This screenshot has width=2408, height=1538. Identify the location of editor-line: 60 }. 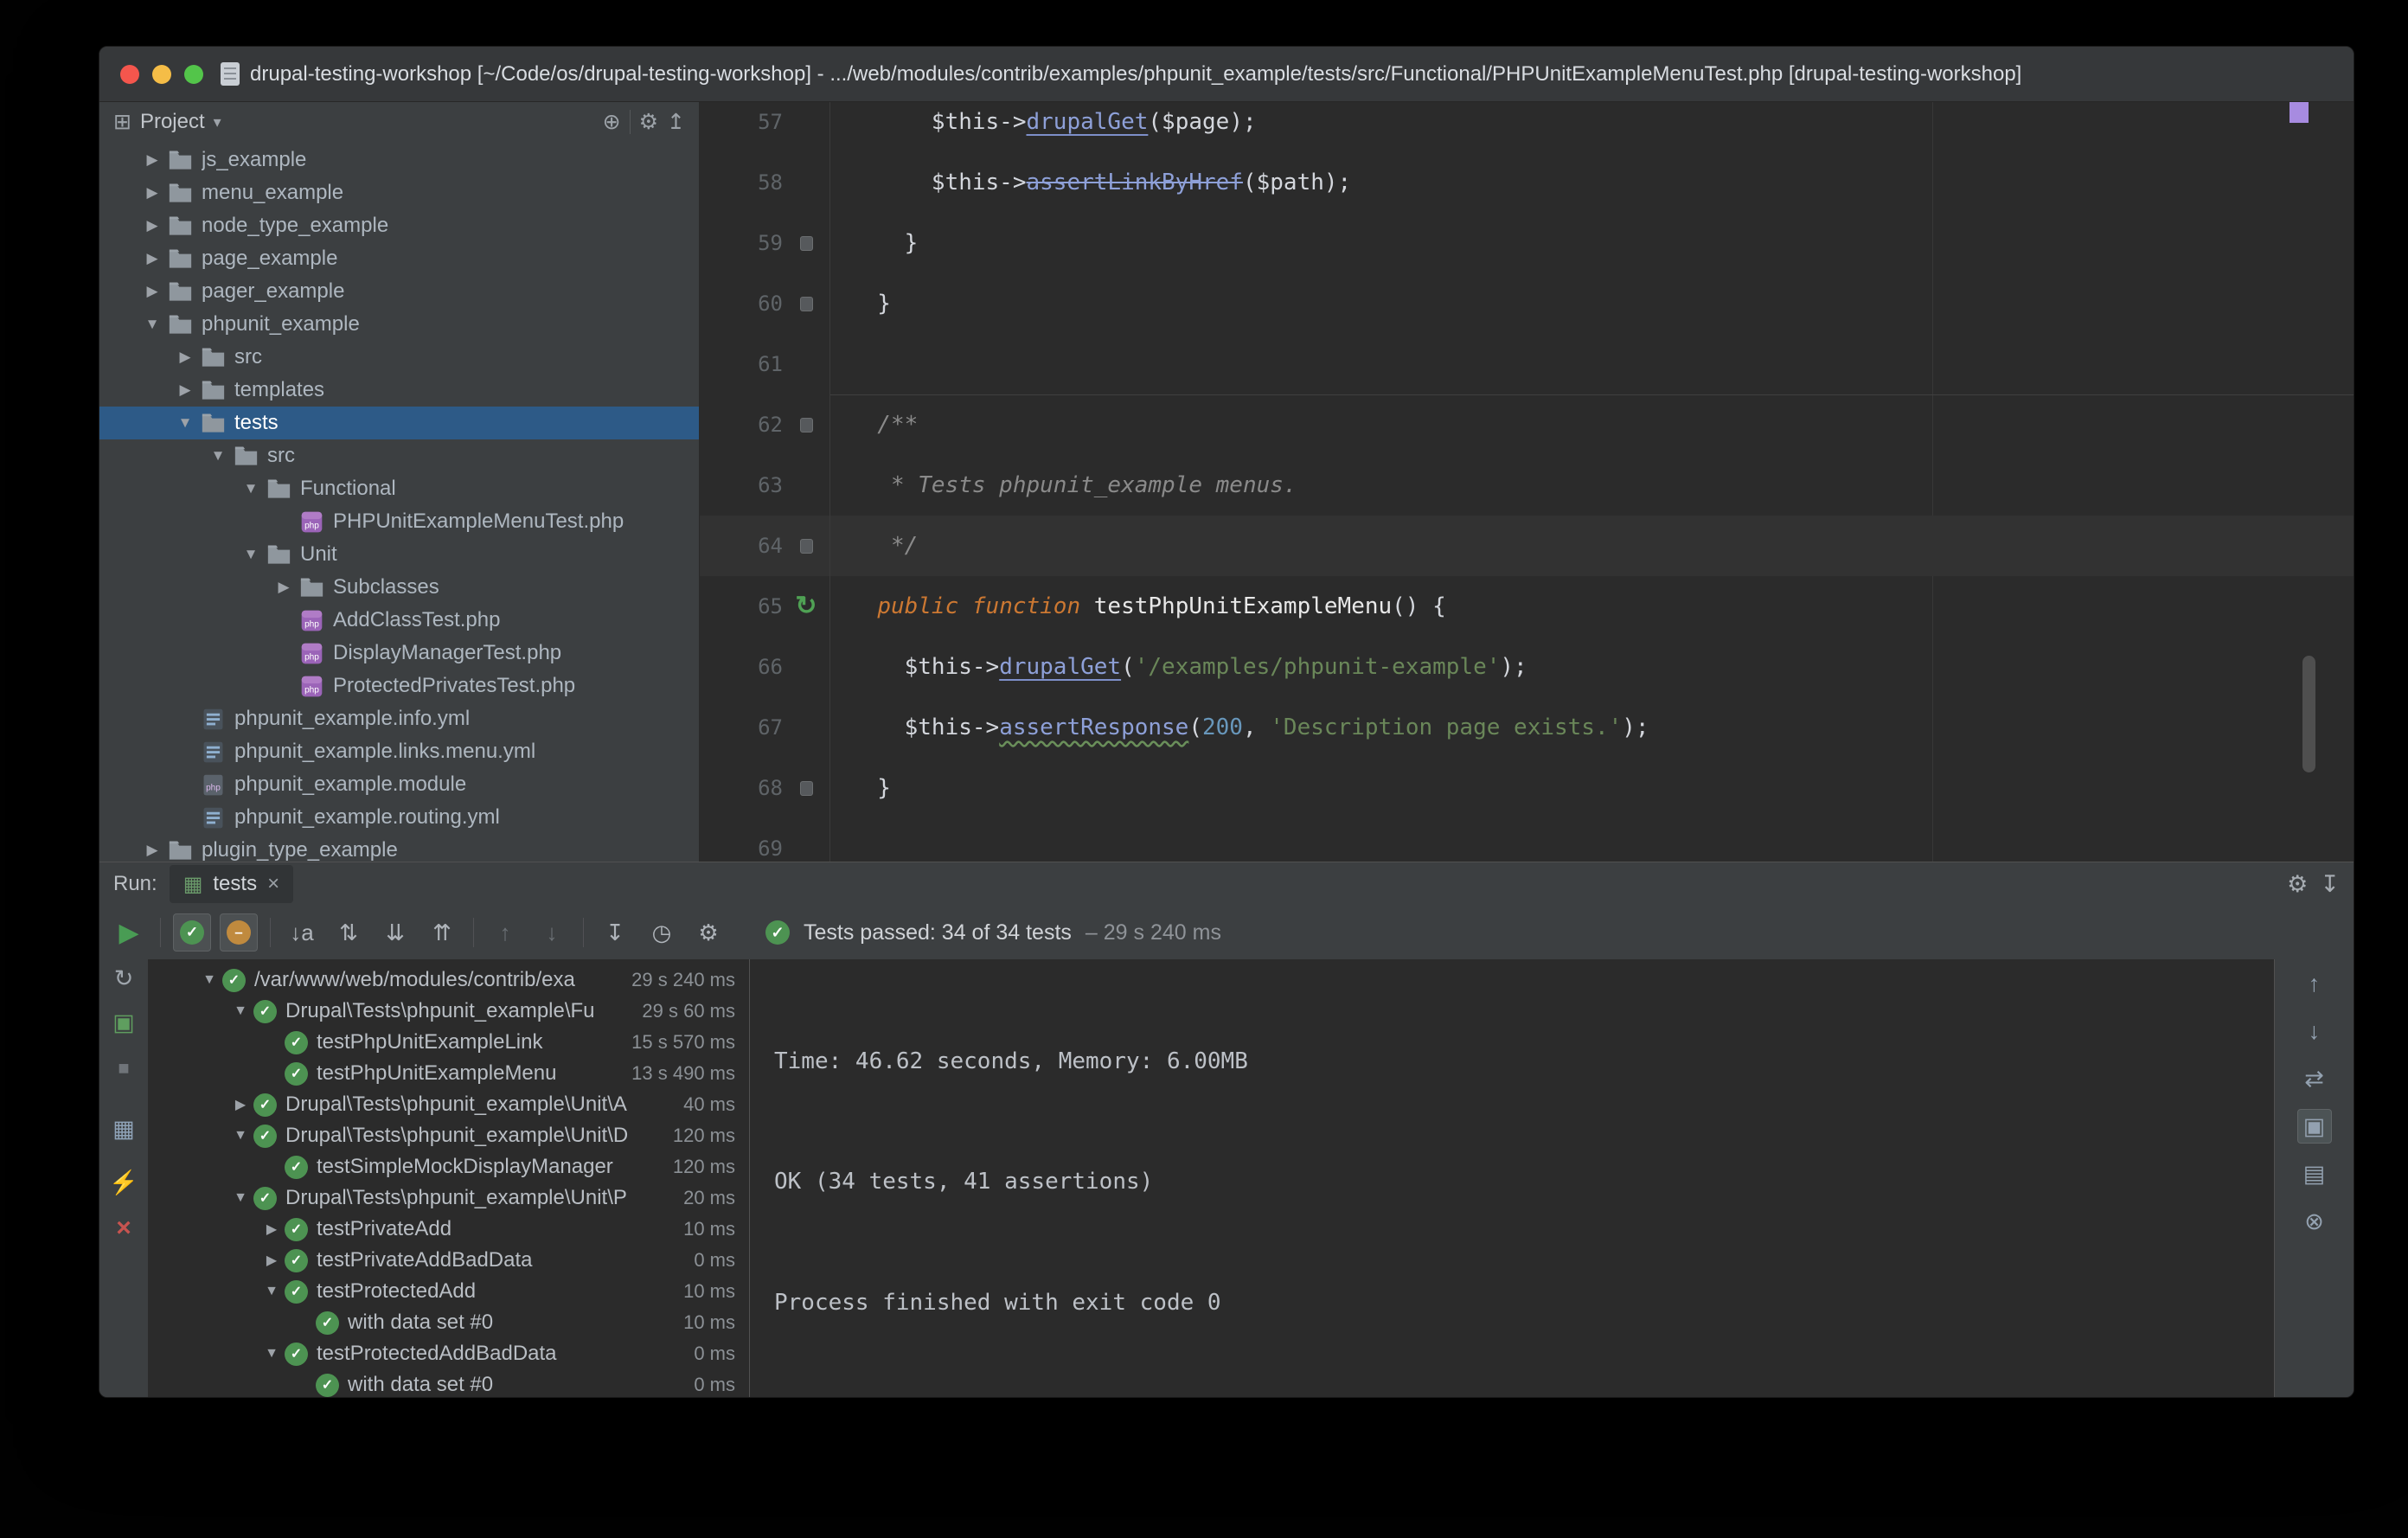
(1527, 303).